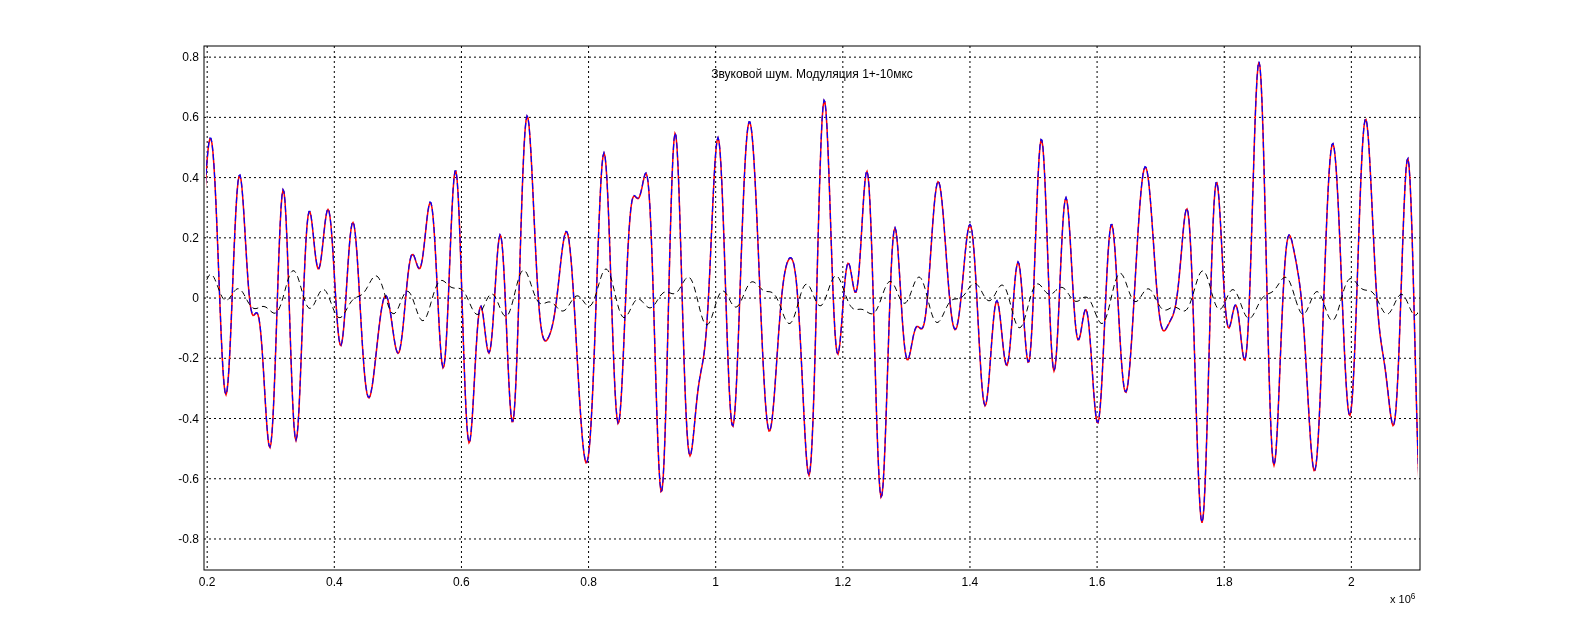 Image resolution: width=1570 pixels, height=643 pixels. Describe the element at coordinates (461, 582) in the screenshot. I see `x-tick-label: 0.6` at that location.